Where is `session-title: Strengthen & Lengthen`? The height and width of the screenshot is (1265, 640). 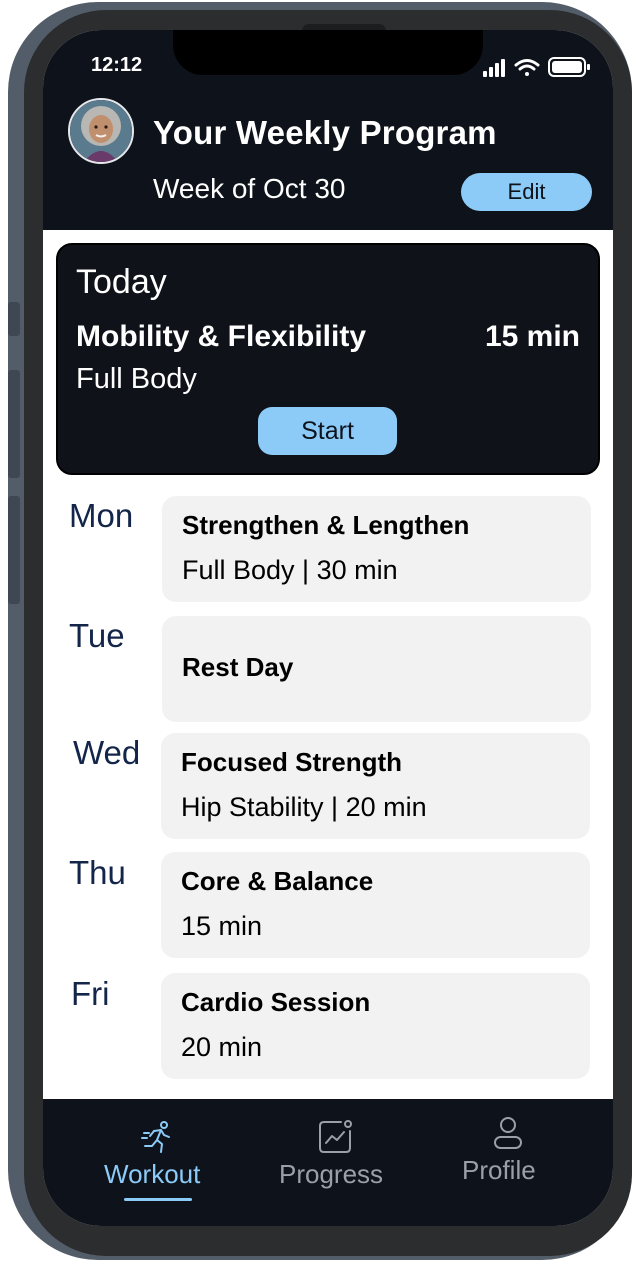
session-title: Strengthen & Lengthen is located at coordinates (326, 525).